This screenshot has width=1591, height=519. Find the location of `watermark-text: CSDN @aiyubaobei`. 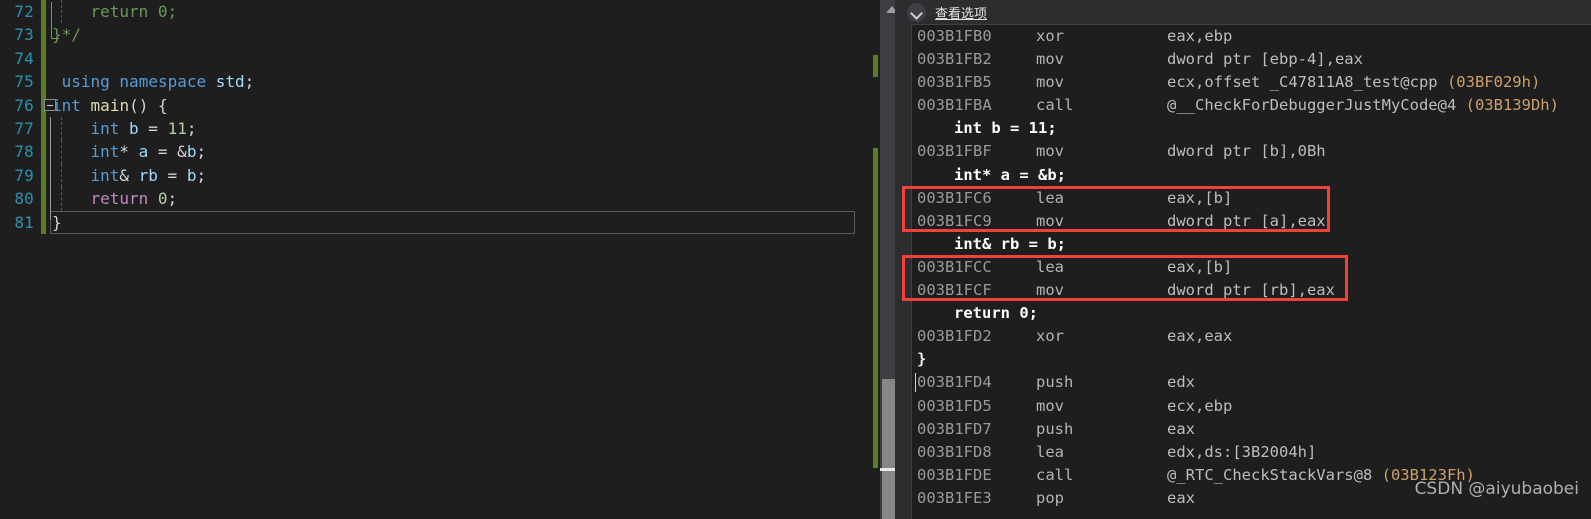

watermark-text: CSDN @aiyubaobei is located at coordinates (1496, 489).